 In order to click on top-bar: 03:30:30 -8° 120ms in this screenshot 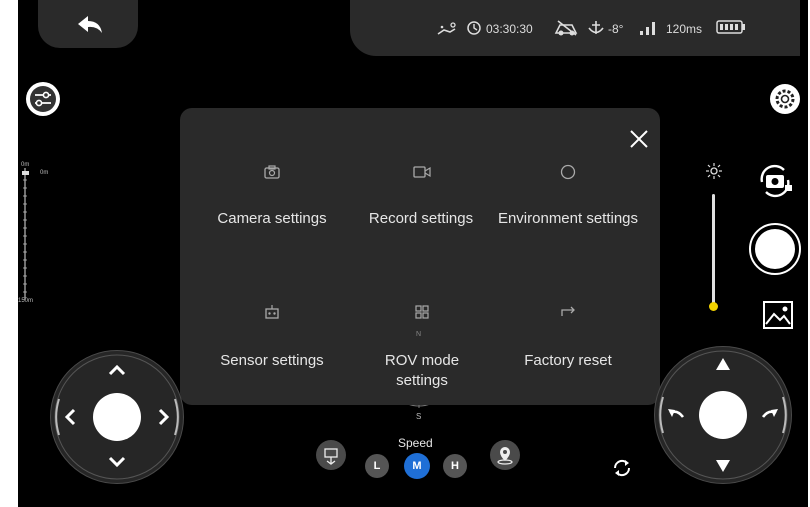, I will do `click(413, 31)`.